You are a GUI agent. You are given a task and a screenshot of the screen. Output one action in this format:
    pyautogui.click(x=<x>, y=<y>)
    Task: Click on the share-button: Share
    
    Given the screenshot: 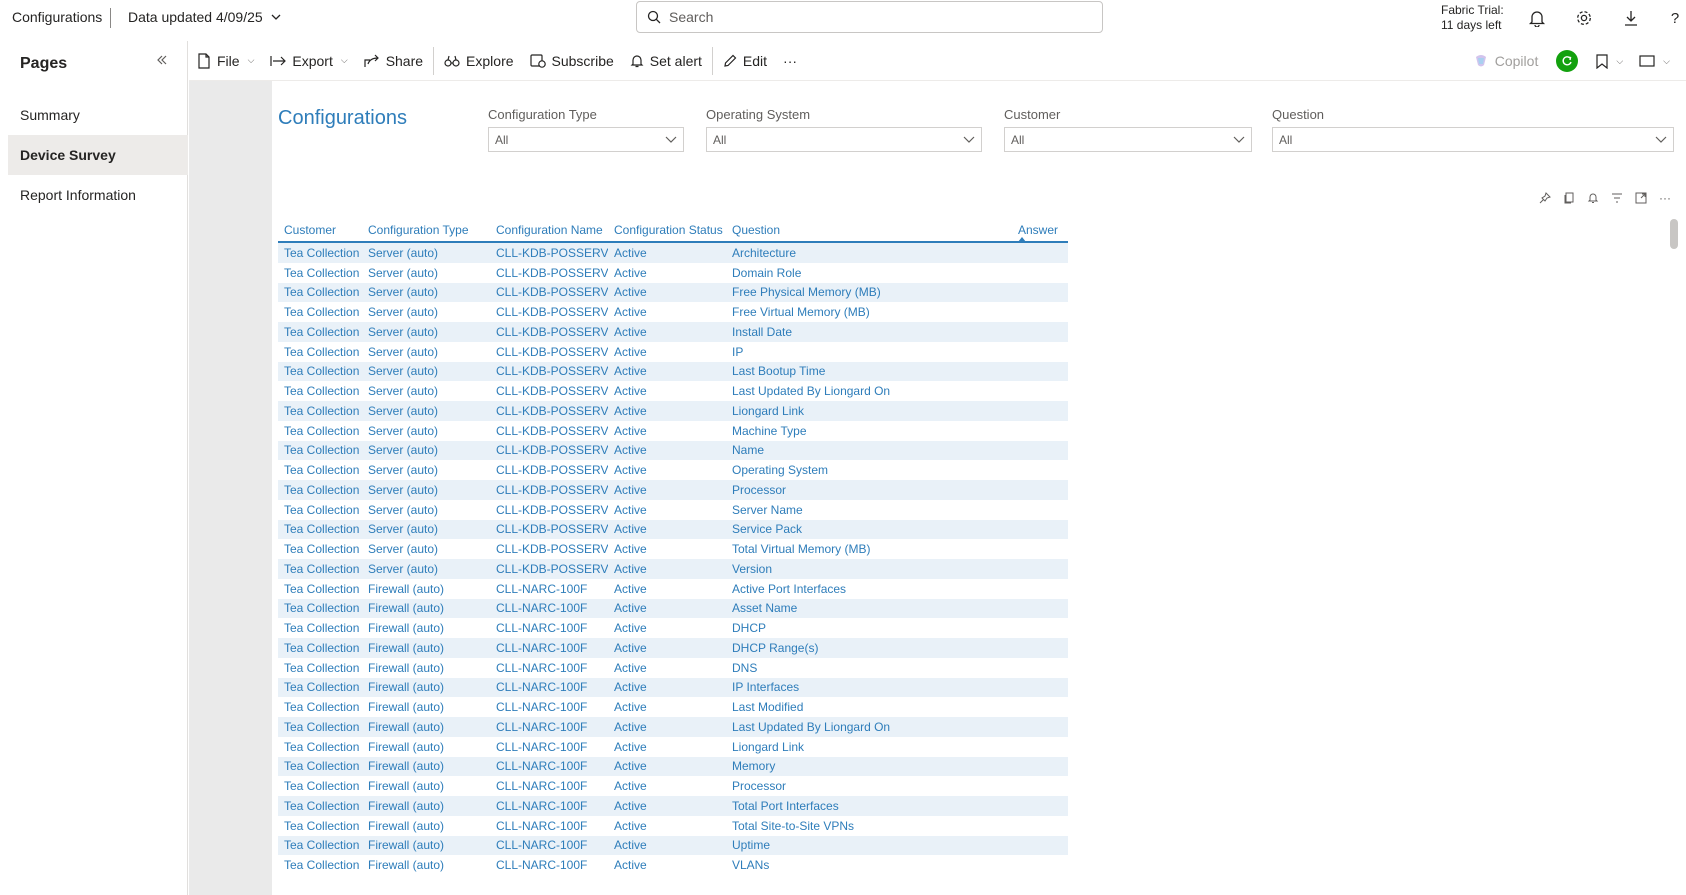 What is the action you would take?
    pyautogui.click(x=393, y=61)
    